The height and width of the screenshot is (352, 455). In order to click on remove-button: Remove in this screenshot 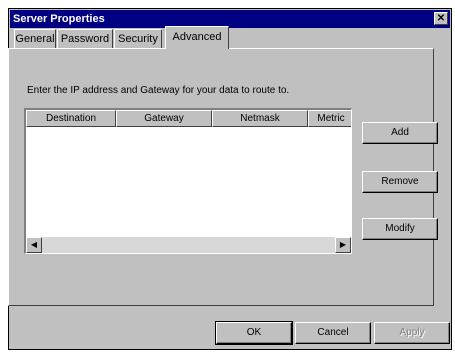, I will do `click(400, 182)`.